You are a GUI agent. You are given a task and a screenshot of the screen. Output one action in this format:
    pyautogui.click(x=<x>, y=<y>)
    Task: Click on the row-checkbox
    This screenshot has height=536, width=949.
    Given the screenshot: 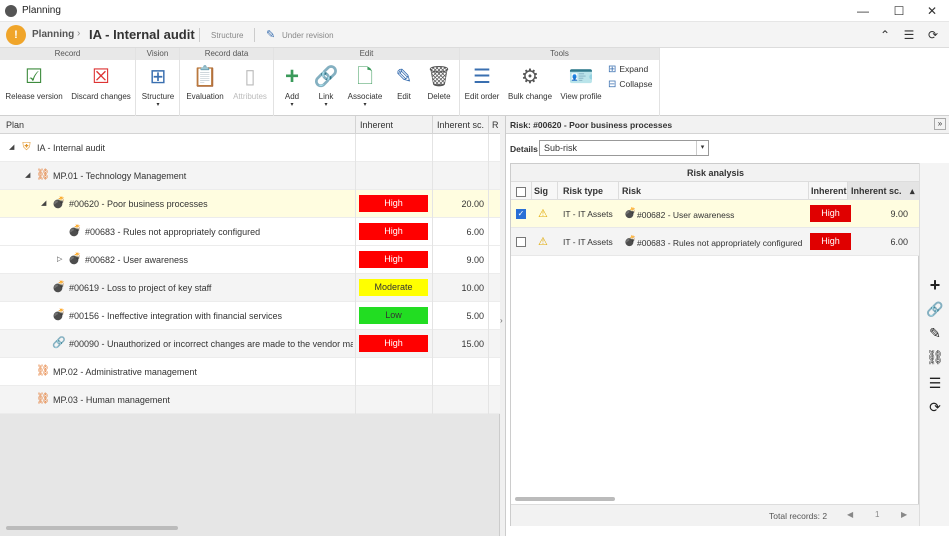 What is the action you would take?
    pyautogui.click(x=521, y=242)
    